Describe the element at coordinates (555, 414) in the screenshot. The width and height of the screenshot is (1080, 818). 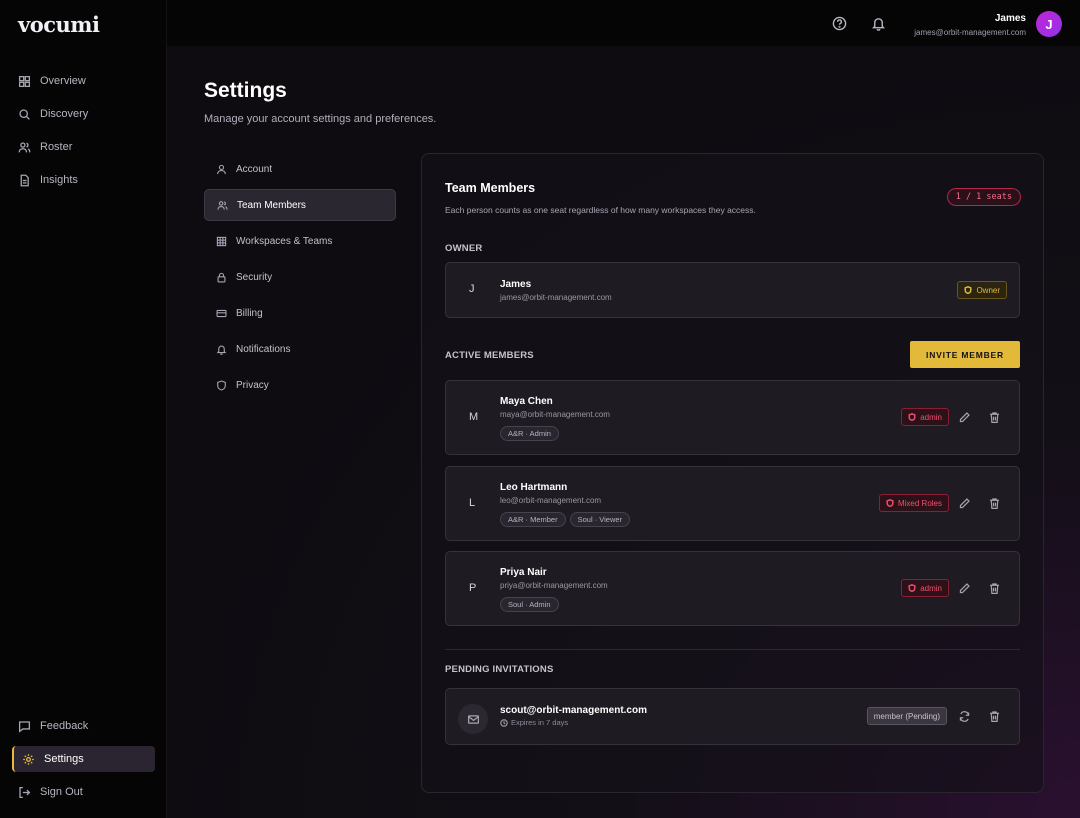
I see `member-email: maya@orbit-management.com` at that location.